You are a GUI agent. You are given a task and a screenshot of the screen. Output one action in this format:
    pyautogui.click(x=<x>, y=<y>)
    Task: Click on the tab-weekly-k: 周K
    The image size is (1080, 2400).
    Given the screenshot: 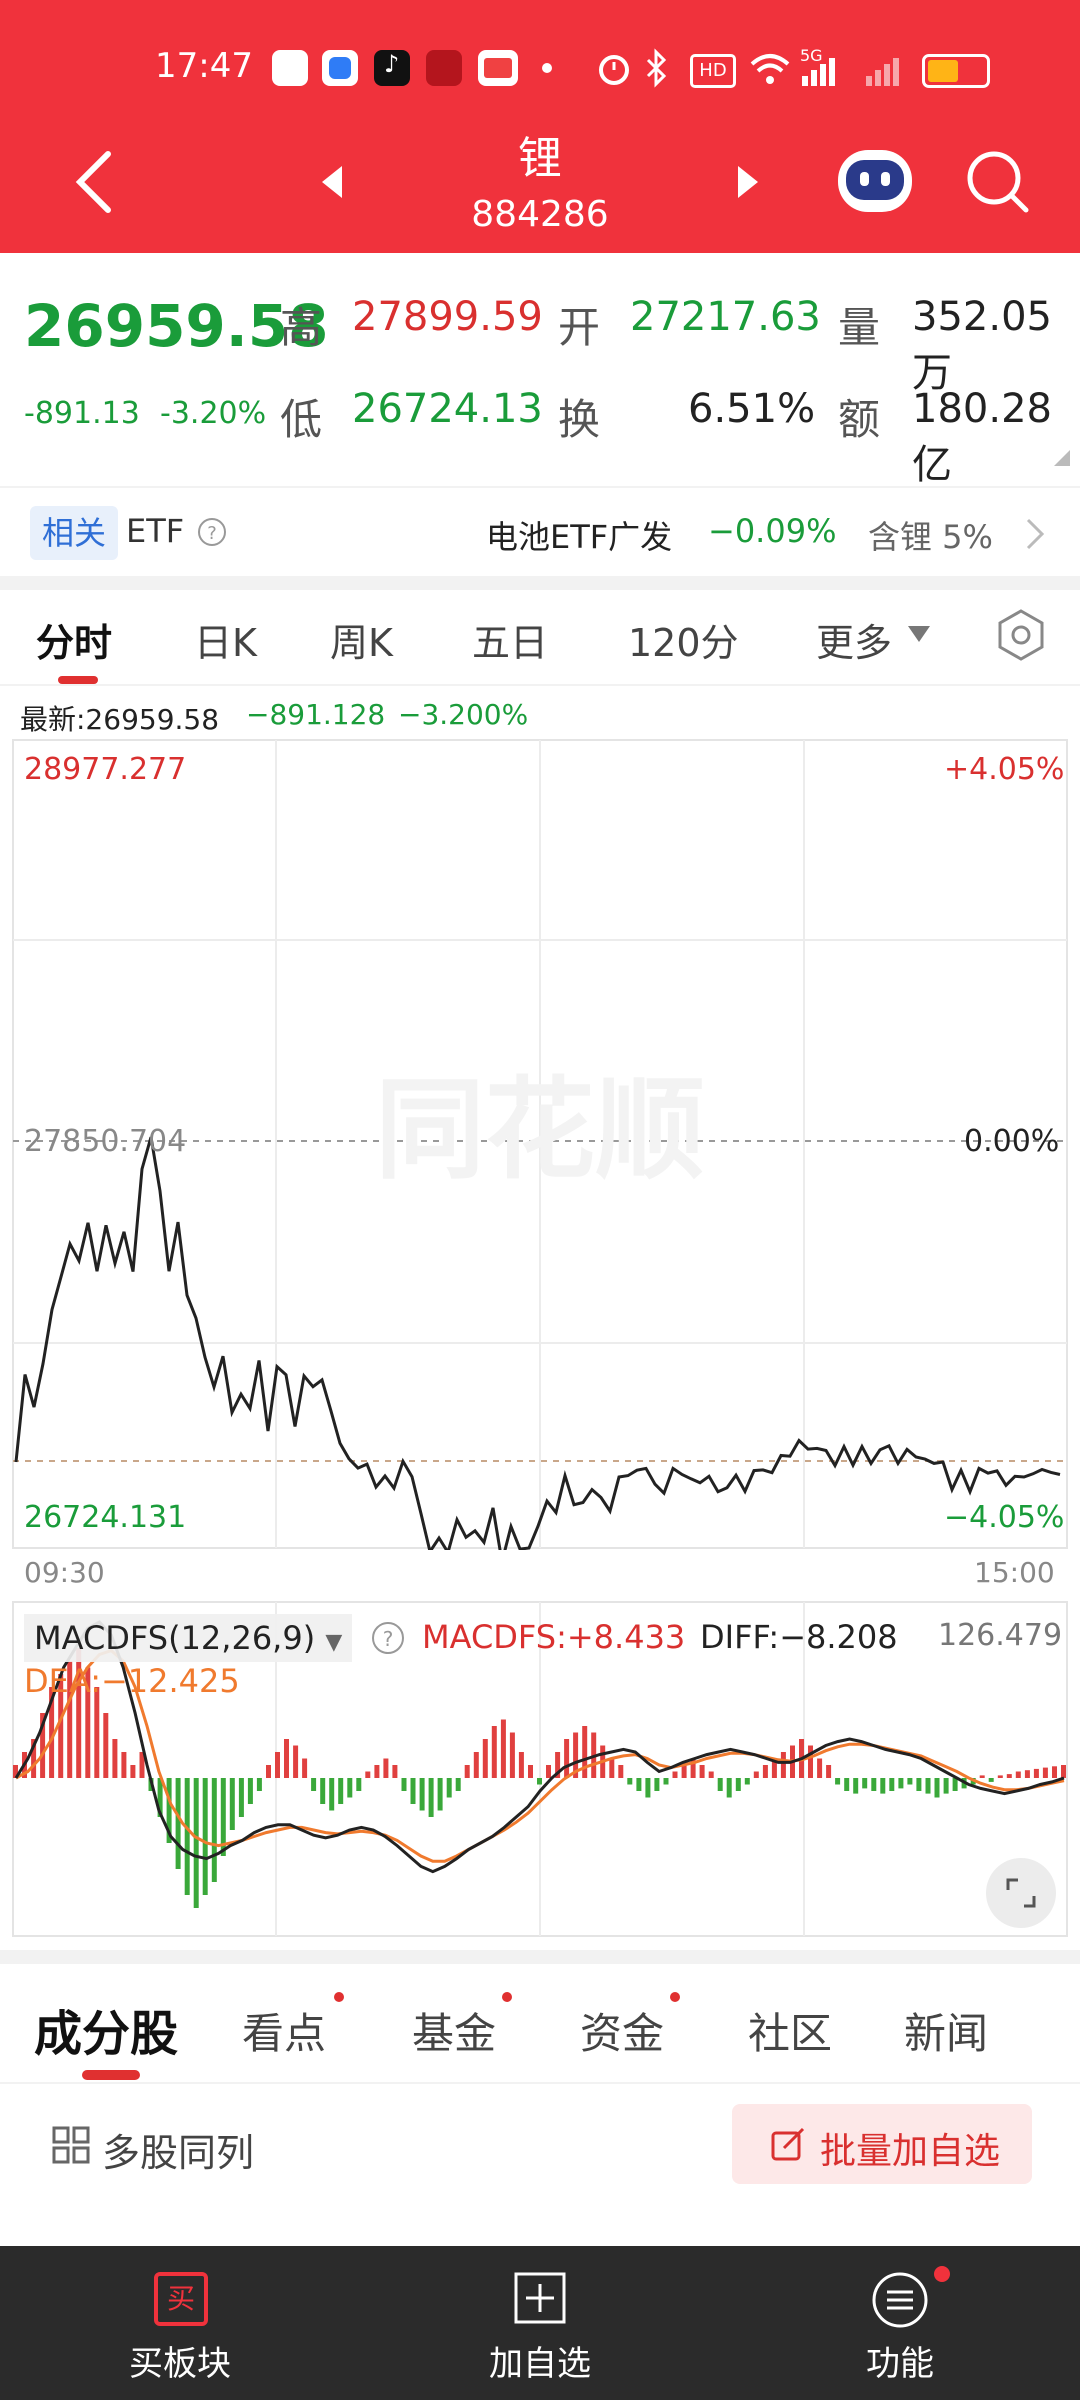 What is the action you would take?
    pyautogui.click(x=361, y=639)
    